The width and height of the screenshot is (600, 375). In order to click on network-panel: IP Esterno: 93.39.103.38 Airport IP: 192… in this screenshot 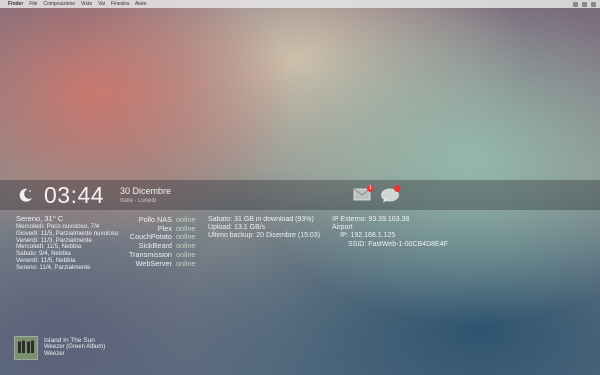, I will do `click(390, 232)`.